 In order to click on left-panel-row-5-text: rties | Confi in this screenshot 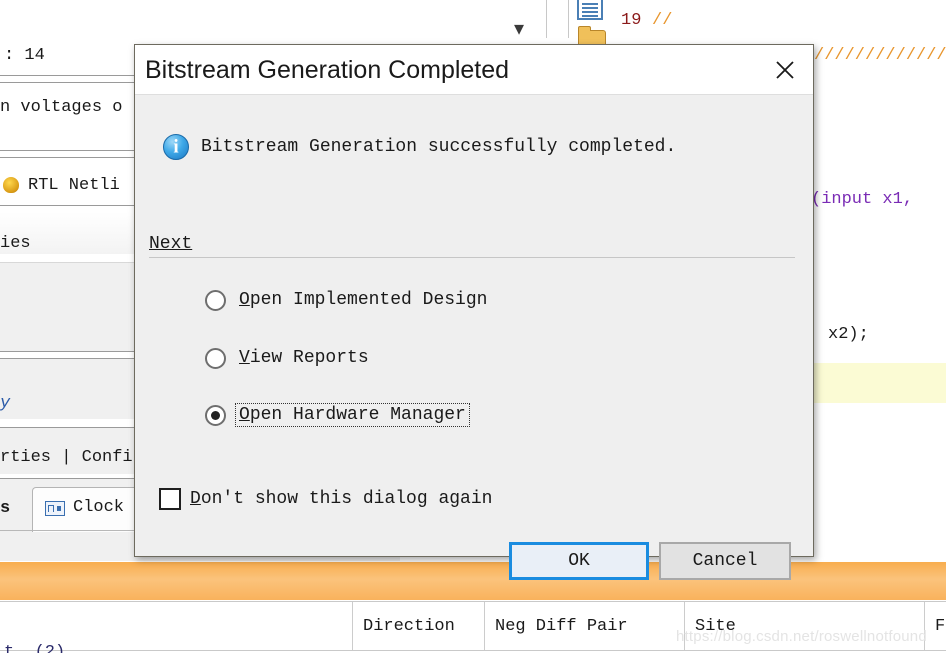, I will do `click(66, 457)`.